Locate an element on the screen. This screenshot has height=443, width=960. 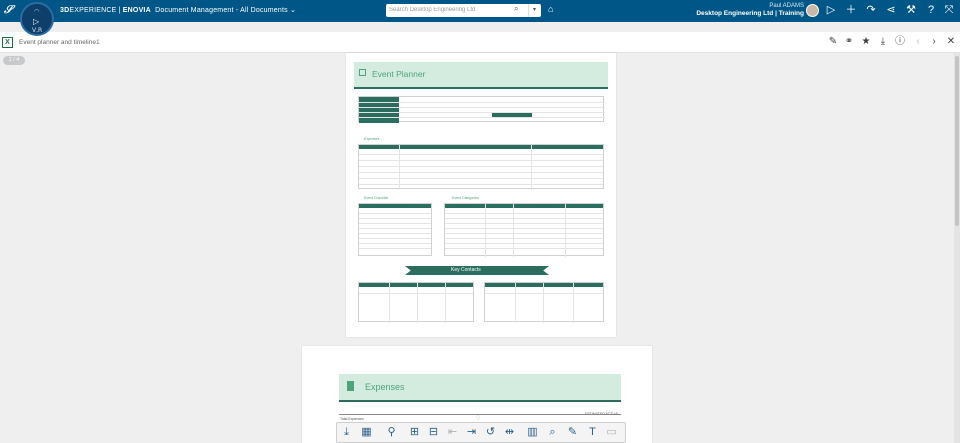
collapse-icon: ⤧ is located at coordinates (949, 10).